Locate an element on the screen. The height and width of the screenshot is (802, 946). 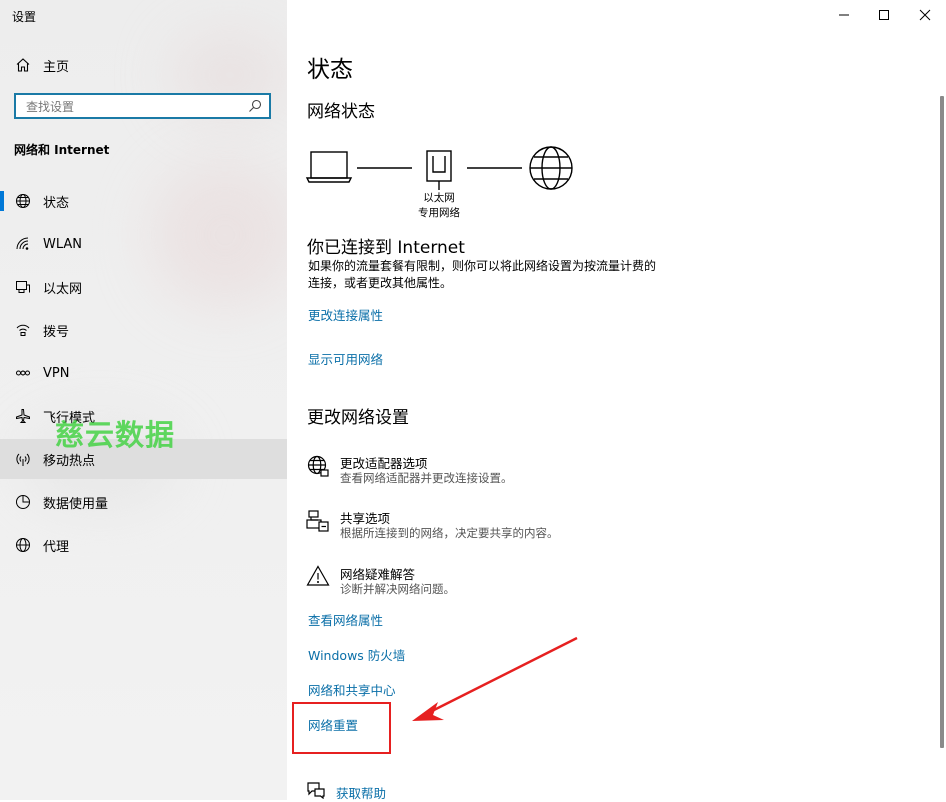
sidebar-item-label: 以太网 is located at coordinates (63, 289).